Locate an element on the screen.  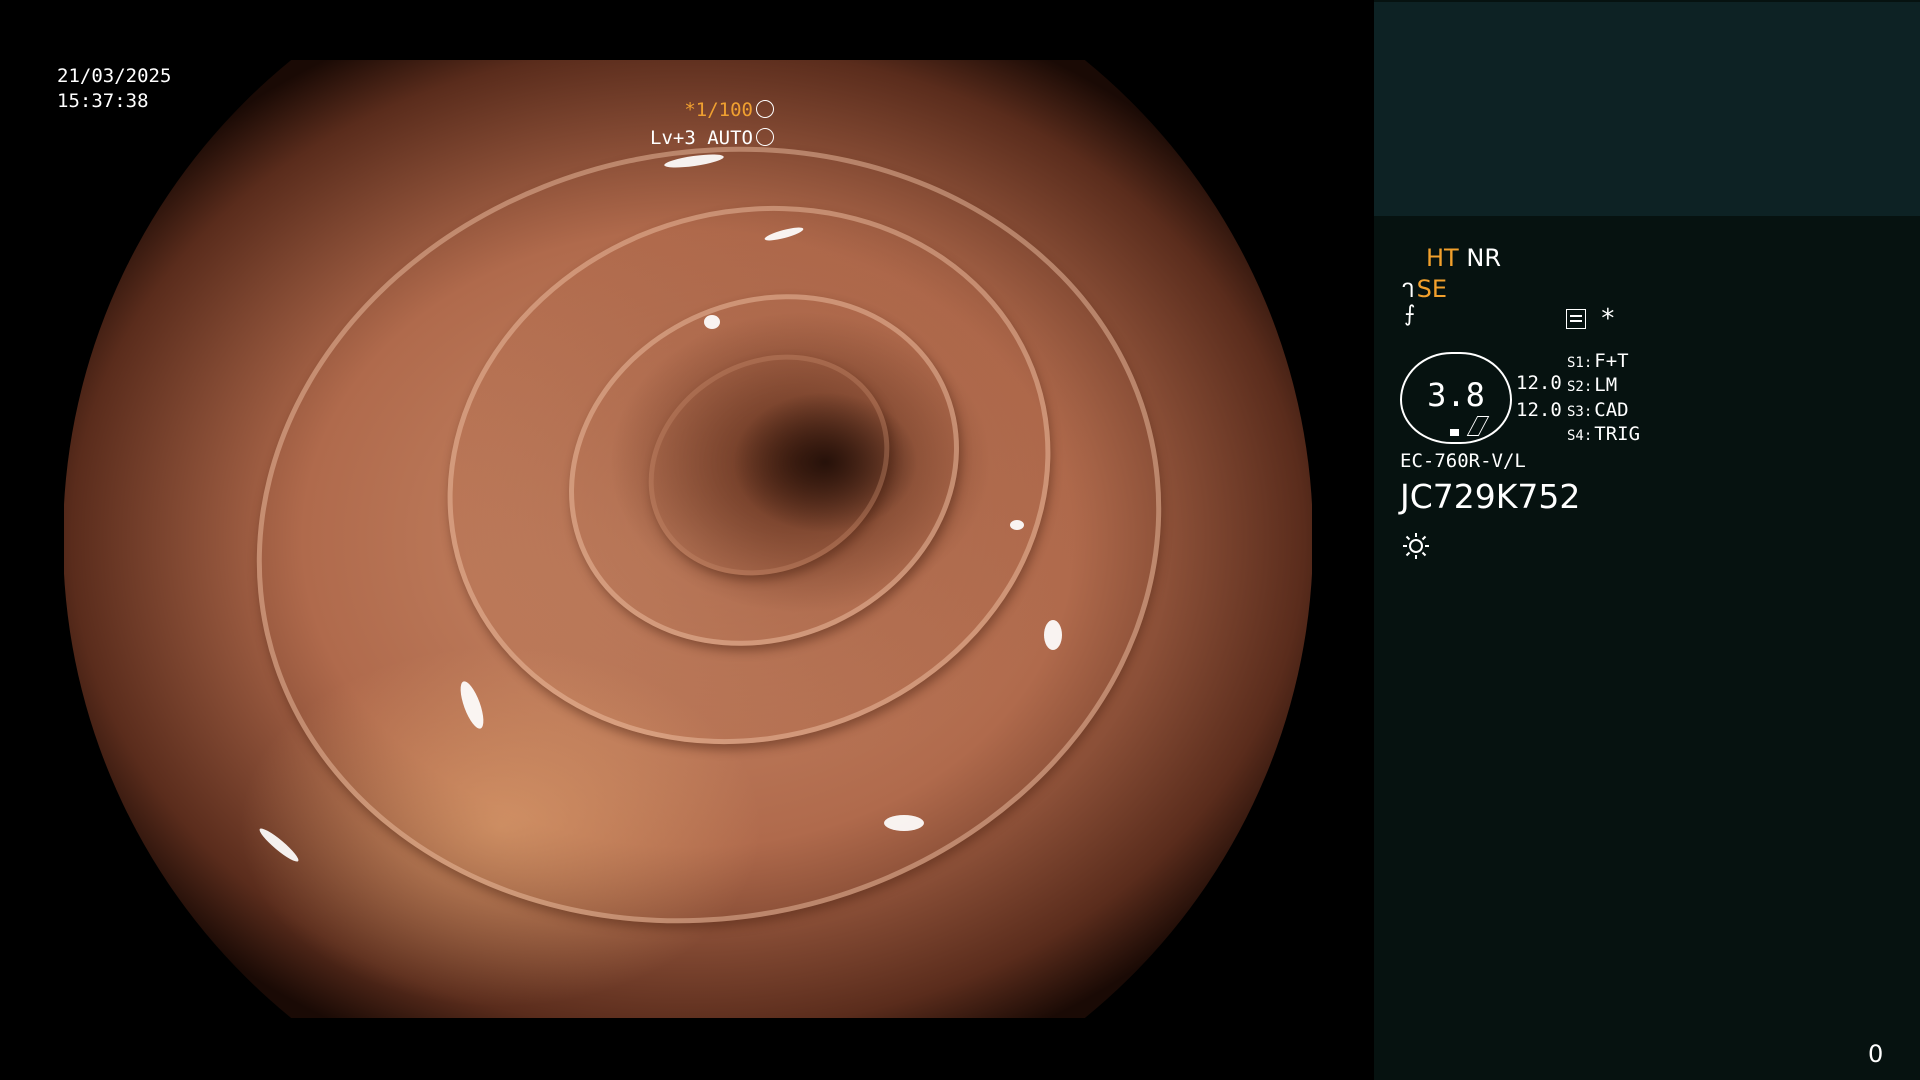
asterisk-mark: * is located at coordinates (1608, 319).